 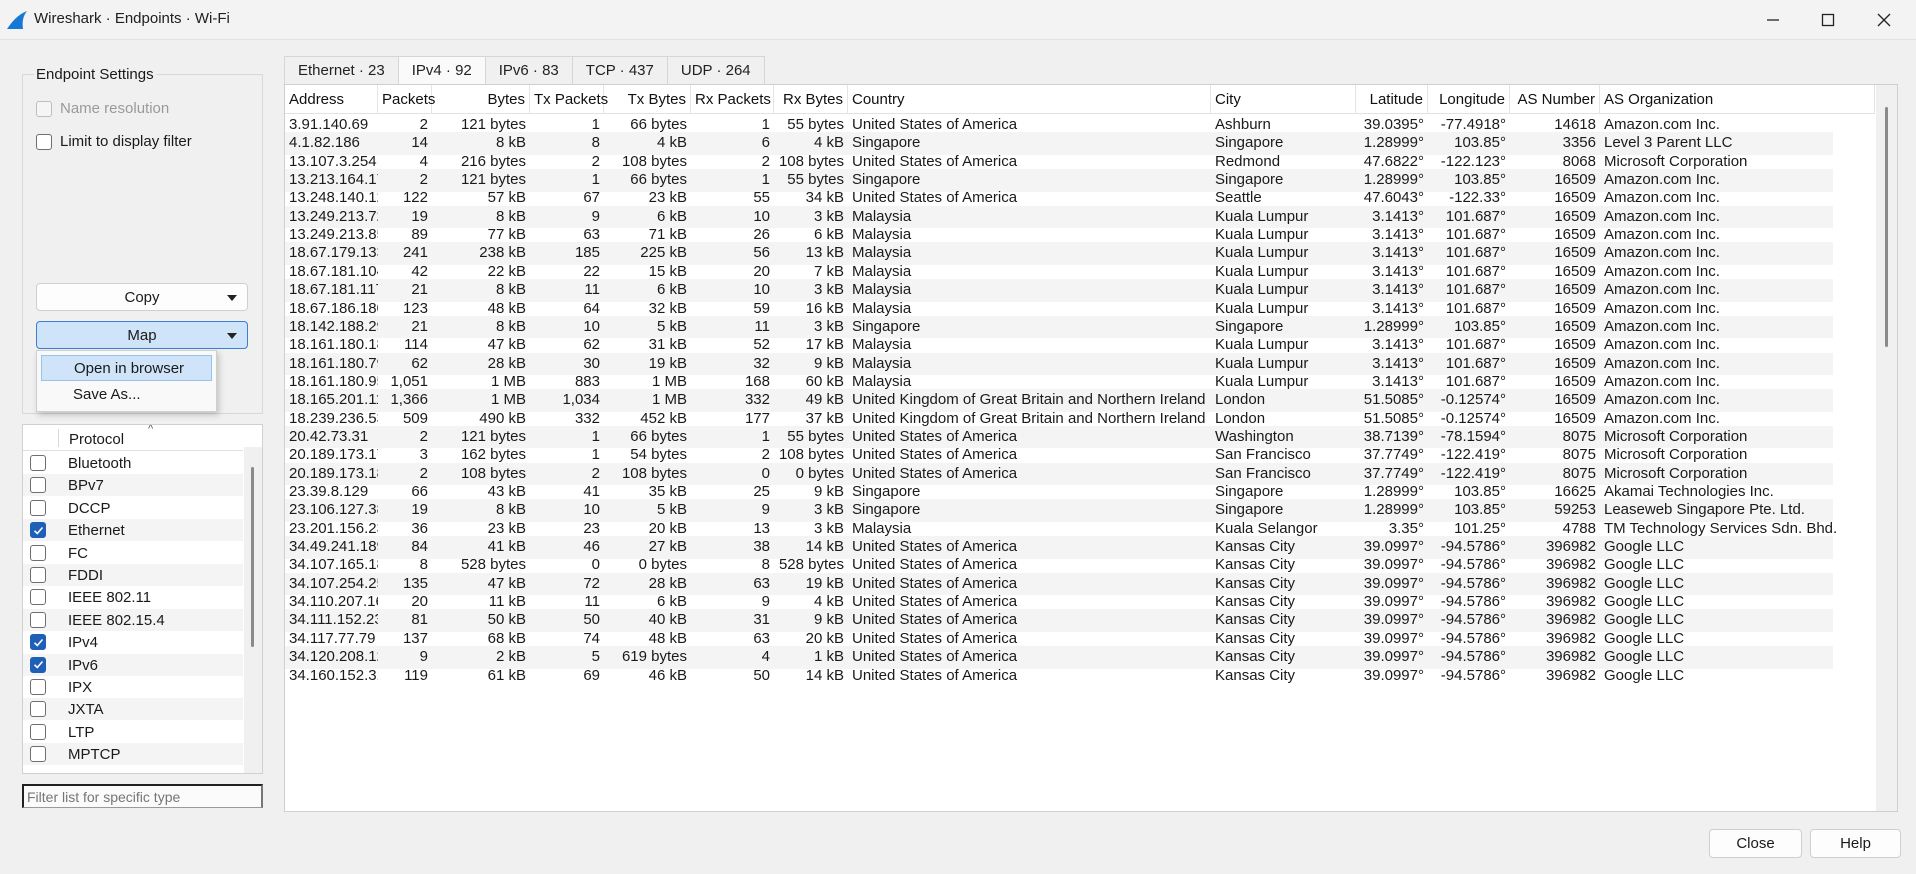 What do you see at coordinates (647, 99) in the screenshot?
I see `column-header-tx-bytes: Tx Bytes` at bounding box center [647, 99].